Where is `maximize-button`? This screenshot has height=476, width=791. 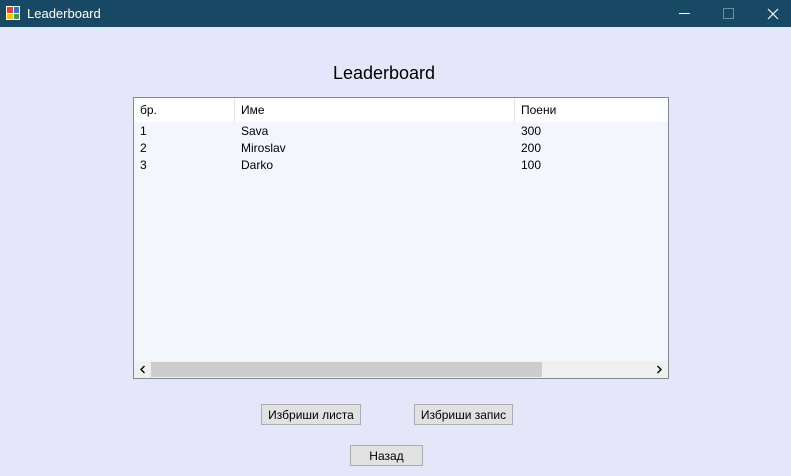 maximize-button is located at coordinates (728, 13).